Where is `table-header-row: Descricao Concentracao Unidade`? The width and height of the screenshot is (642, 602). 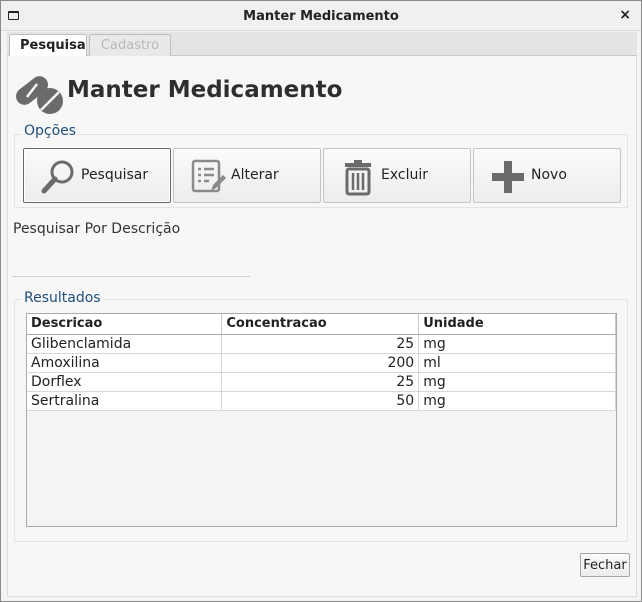 table-header-row: Descricao Concentracao Unidade is located at coordinates (321, 324).